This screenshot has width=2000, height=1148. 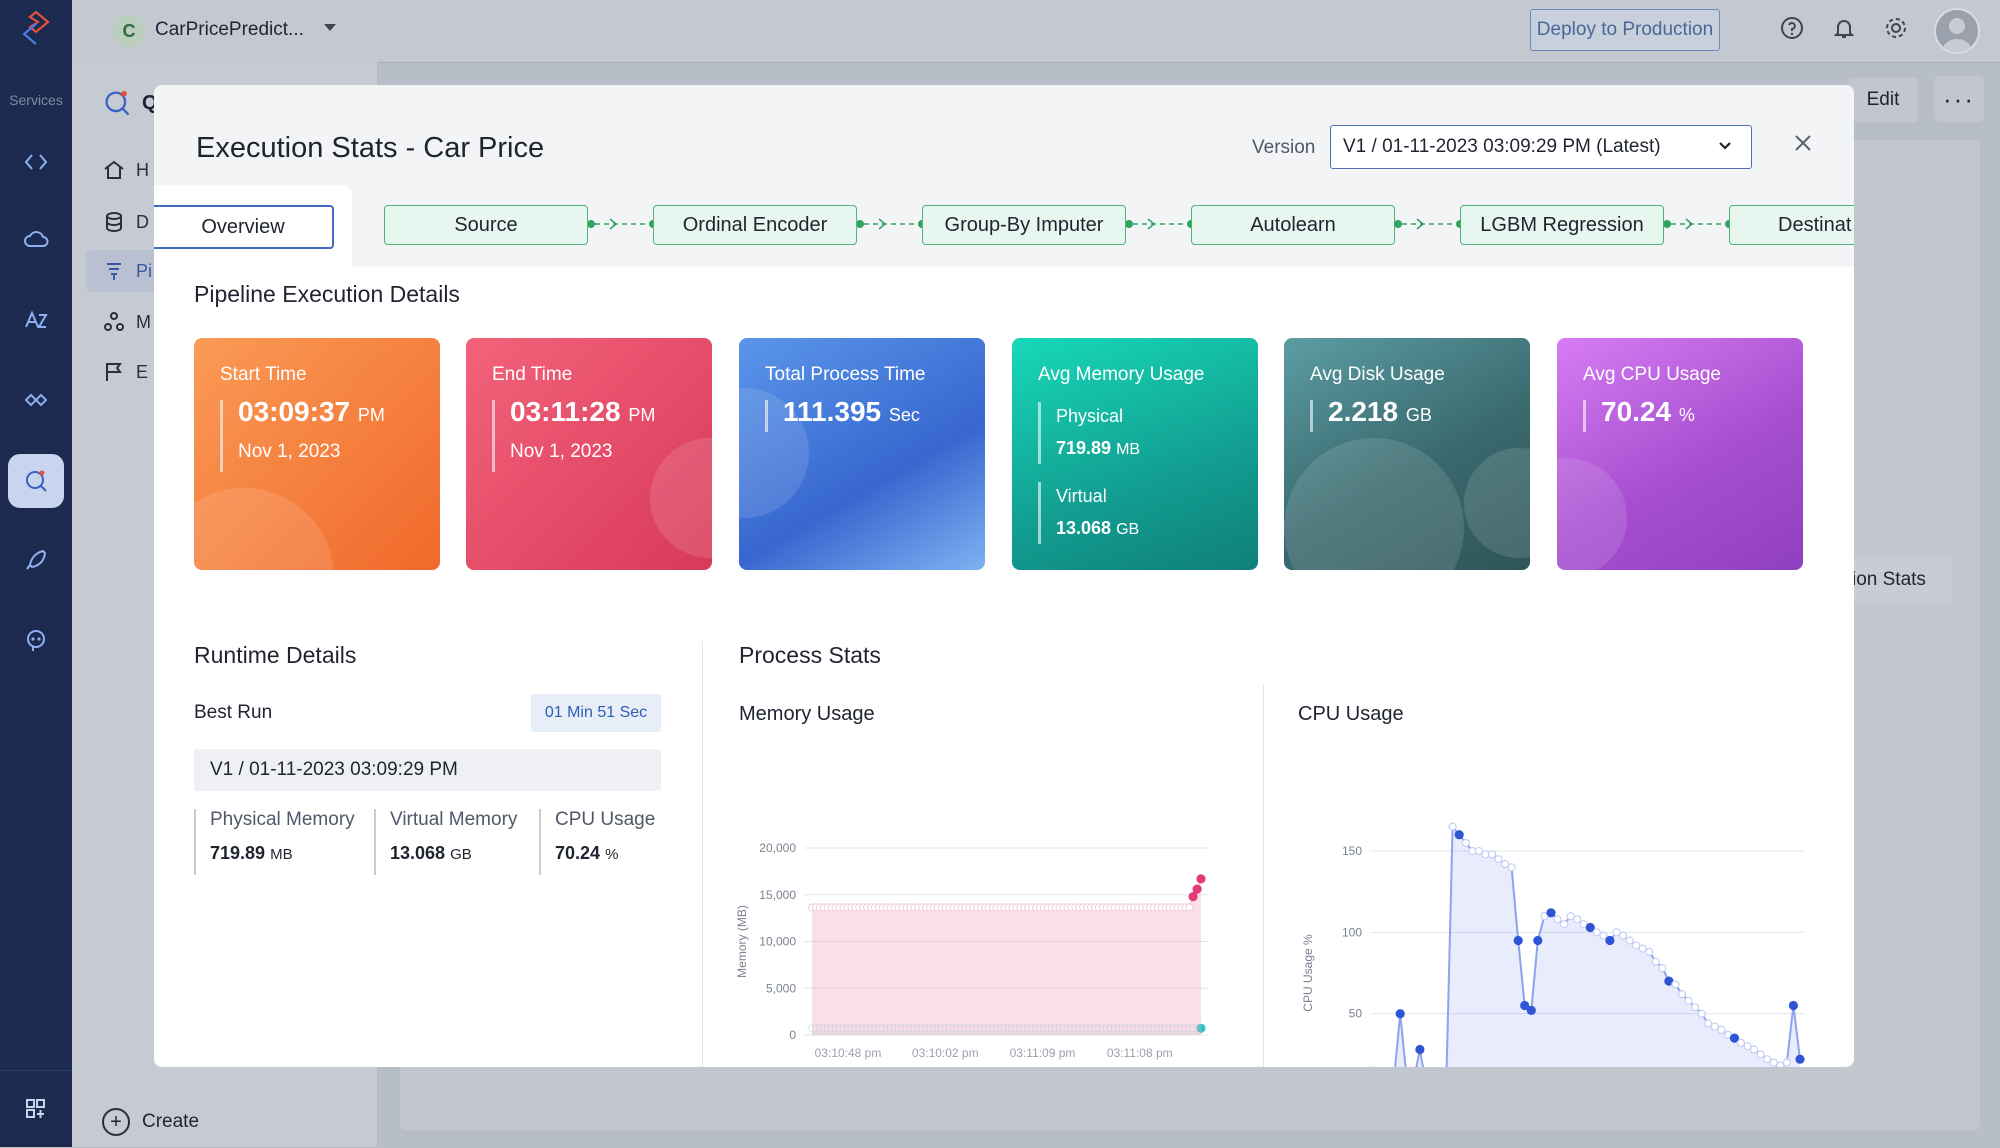 What do you see at coordinates (1284, 147) in the screenshot?
I see `version-label: Version` at bounding box center [1284, 147].